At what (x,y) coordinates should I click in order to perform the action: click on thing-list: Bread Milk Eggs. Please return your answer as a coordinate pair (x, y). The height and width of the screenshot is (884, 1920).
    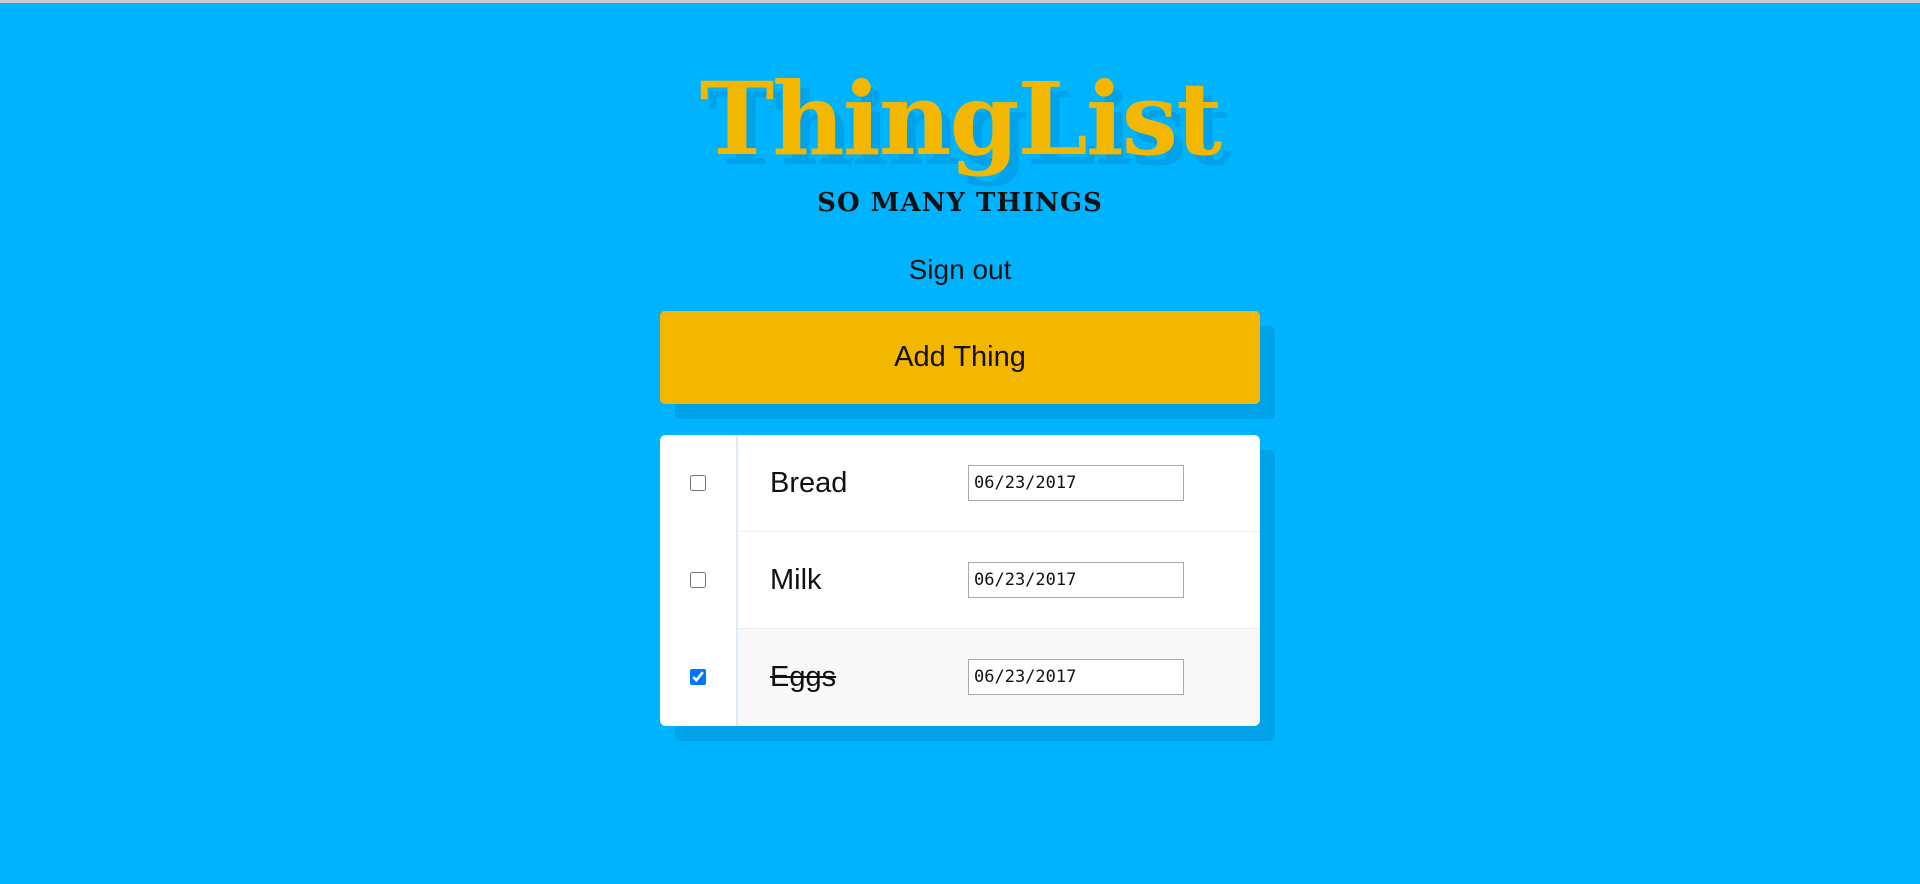
    Looking at the image, I should click on (960, 580).